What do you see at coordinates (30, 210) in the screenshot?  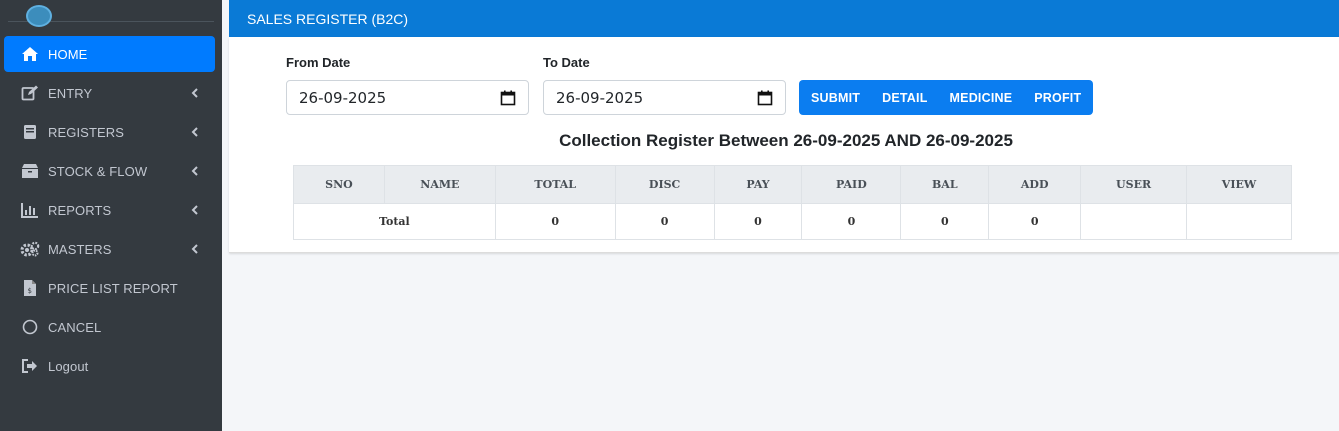 I see `bar-chart-icon` at bounding box center [30, 210].